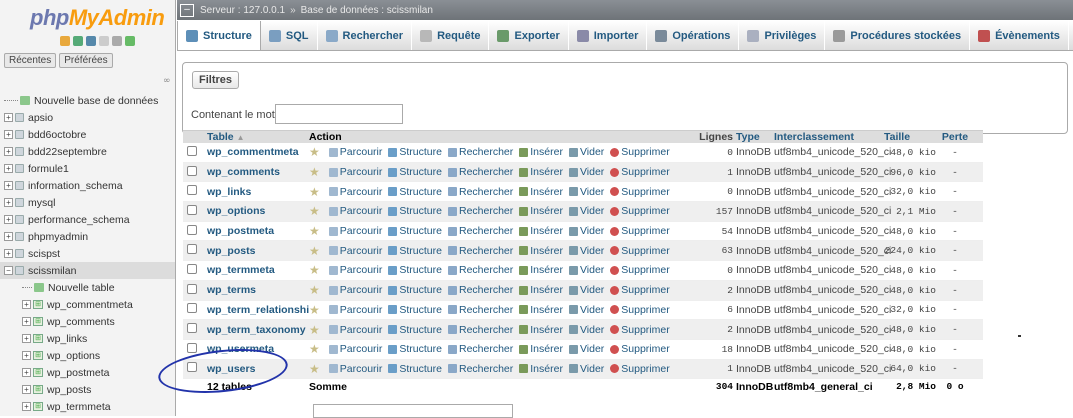  What do you see at coordinates (255, 290) in the screenshot?
I see `table-name: wp_terms` at bounding box center [255, 290].